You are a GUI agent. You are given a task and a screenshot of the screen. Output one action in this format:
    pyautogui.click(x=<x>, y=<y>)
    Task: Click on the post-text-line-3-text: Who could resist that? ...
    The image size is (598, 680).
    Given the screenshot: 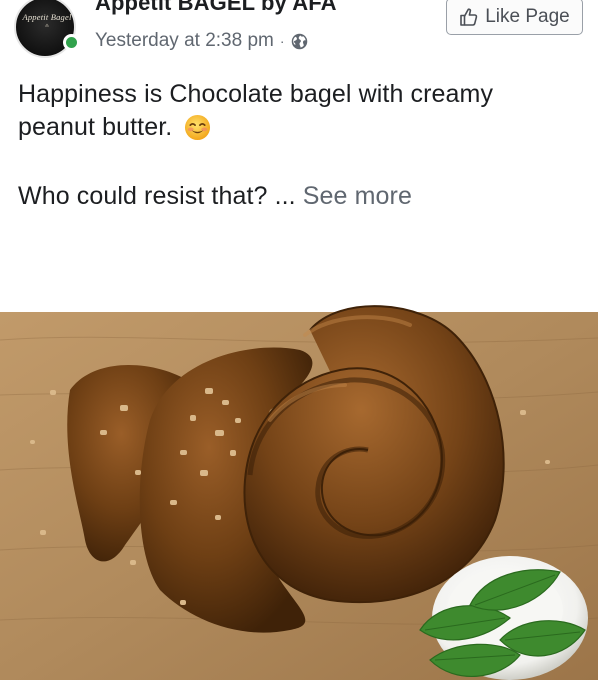 What is the action you would take?
    pyautogui.click(x=157, y=196)
    